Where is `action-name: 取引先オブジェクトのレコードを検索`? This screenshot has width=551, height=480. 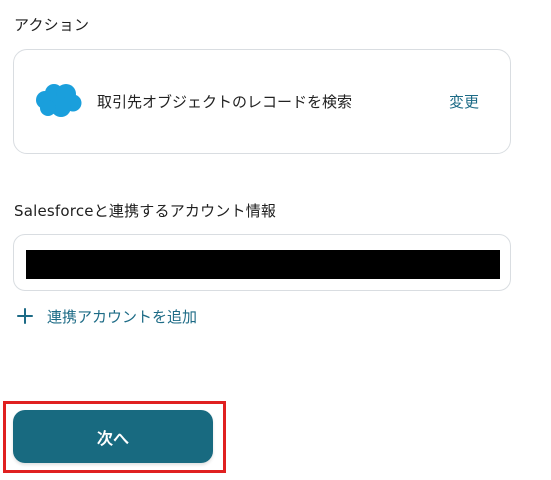
action-name: 取引先オブジェクトのレコードを検索 is located at coordinates (225, 102).